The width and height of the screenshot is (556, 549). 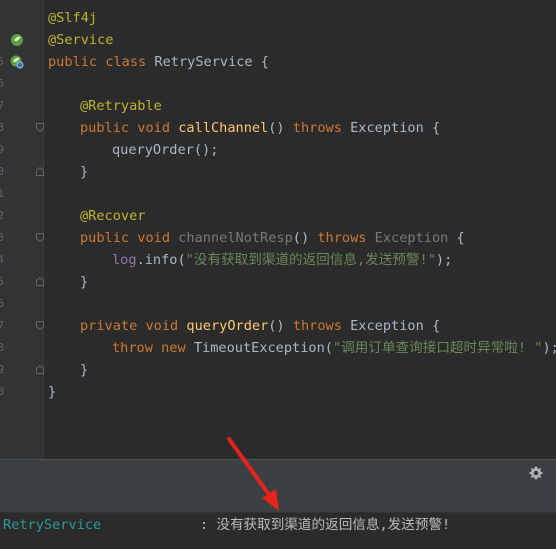 I want to click on method-call: .info(, so click(x=161, y=260).